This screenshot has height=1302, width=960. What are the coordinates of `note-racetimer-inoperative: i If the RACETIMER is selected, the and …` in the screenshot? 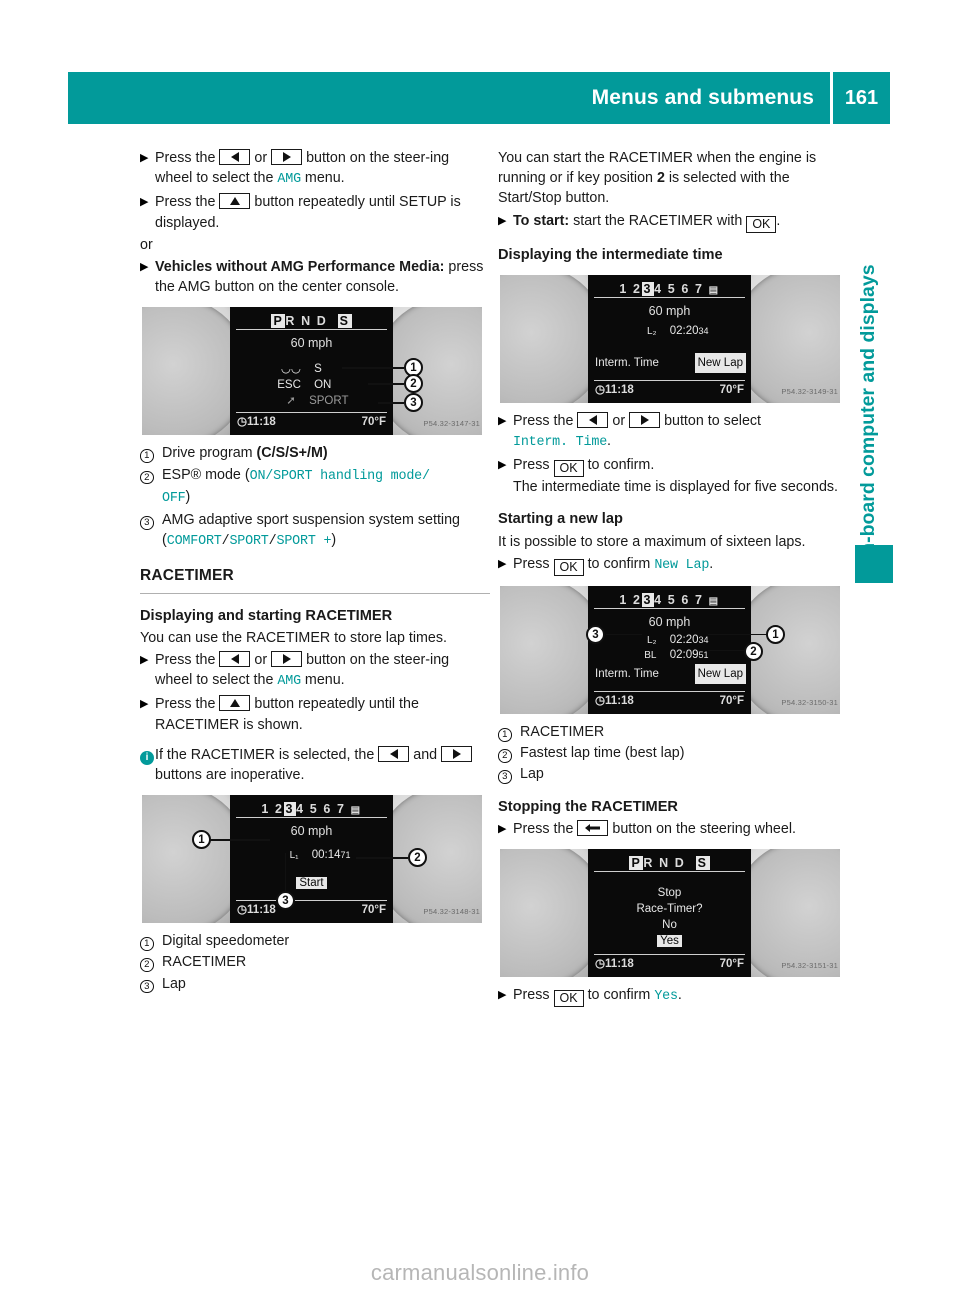 It's located at (315, 765).